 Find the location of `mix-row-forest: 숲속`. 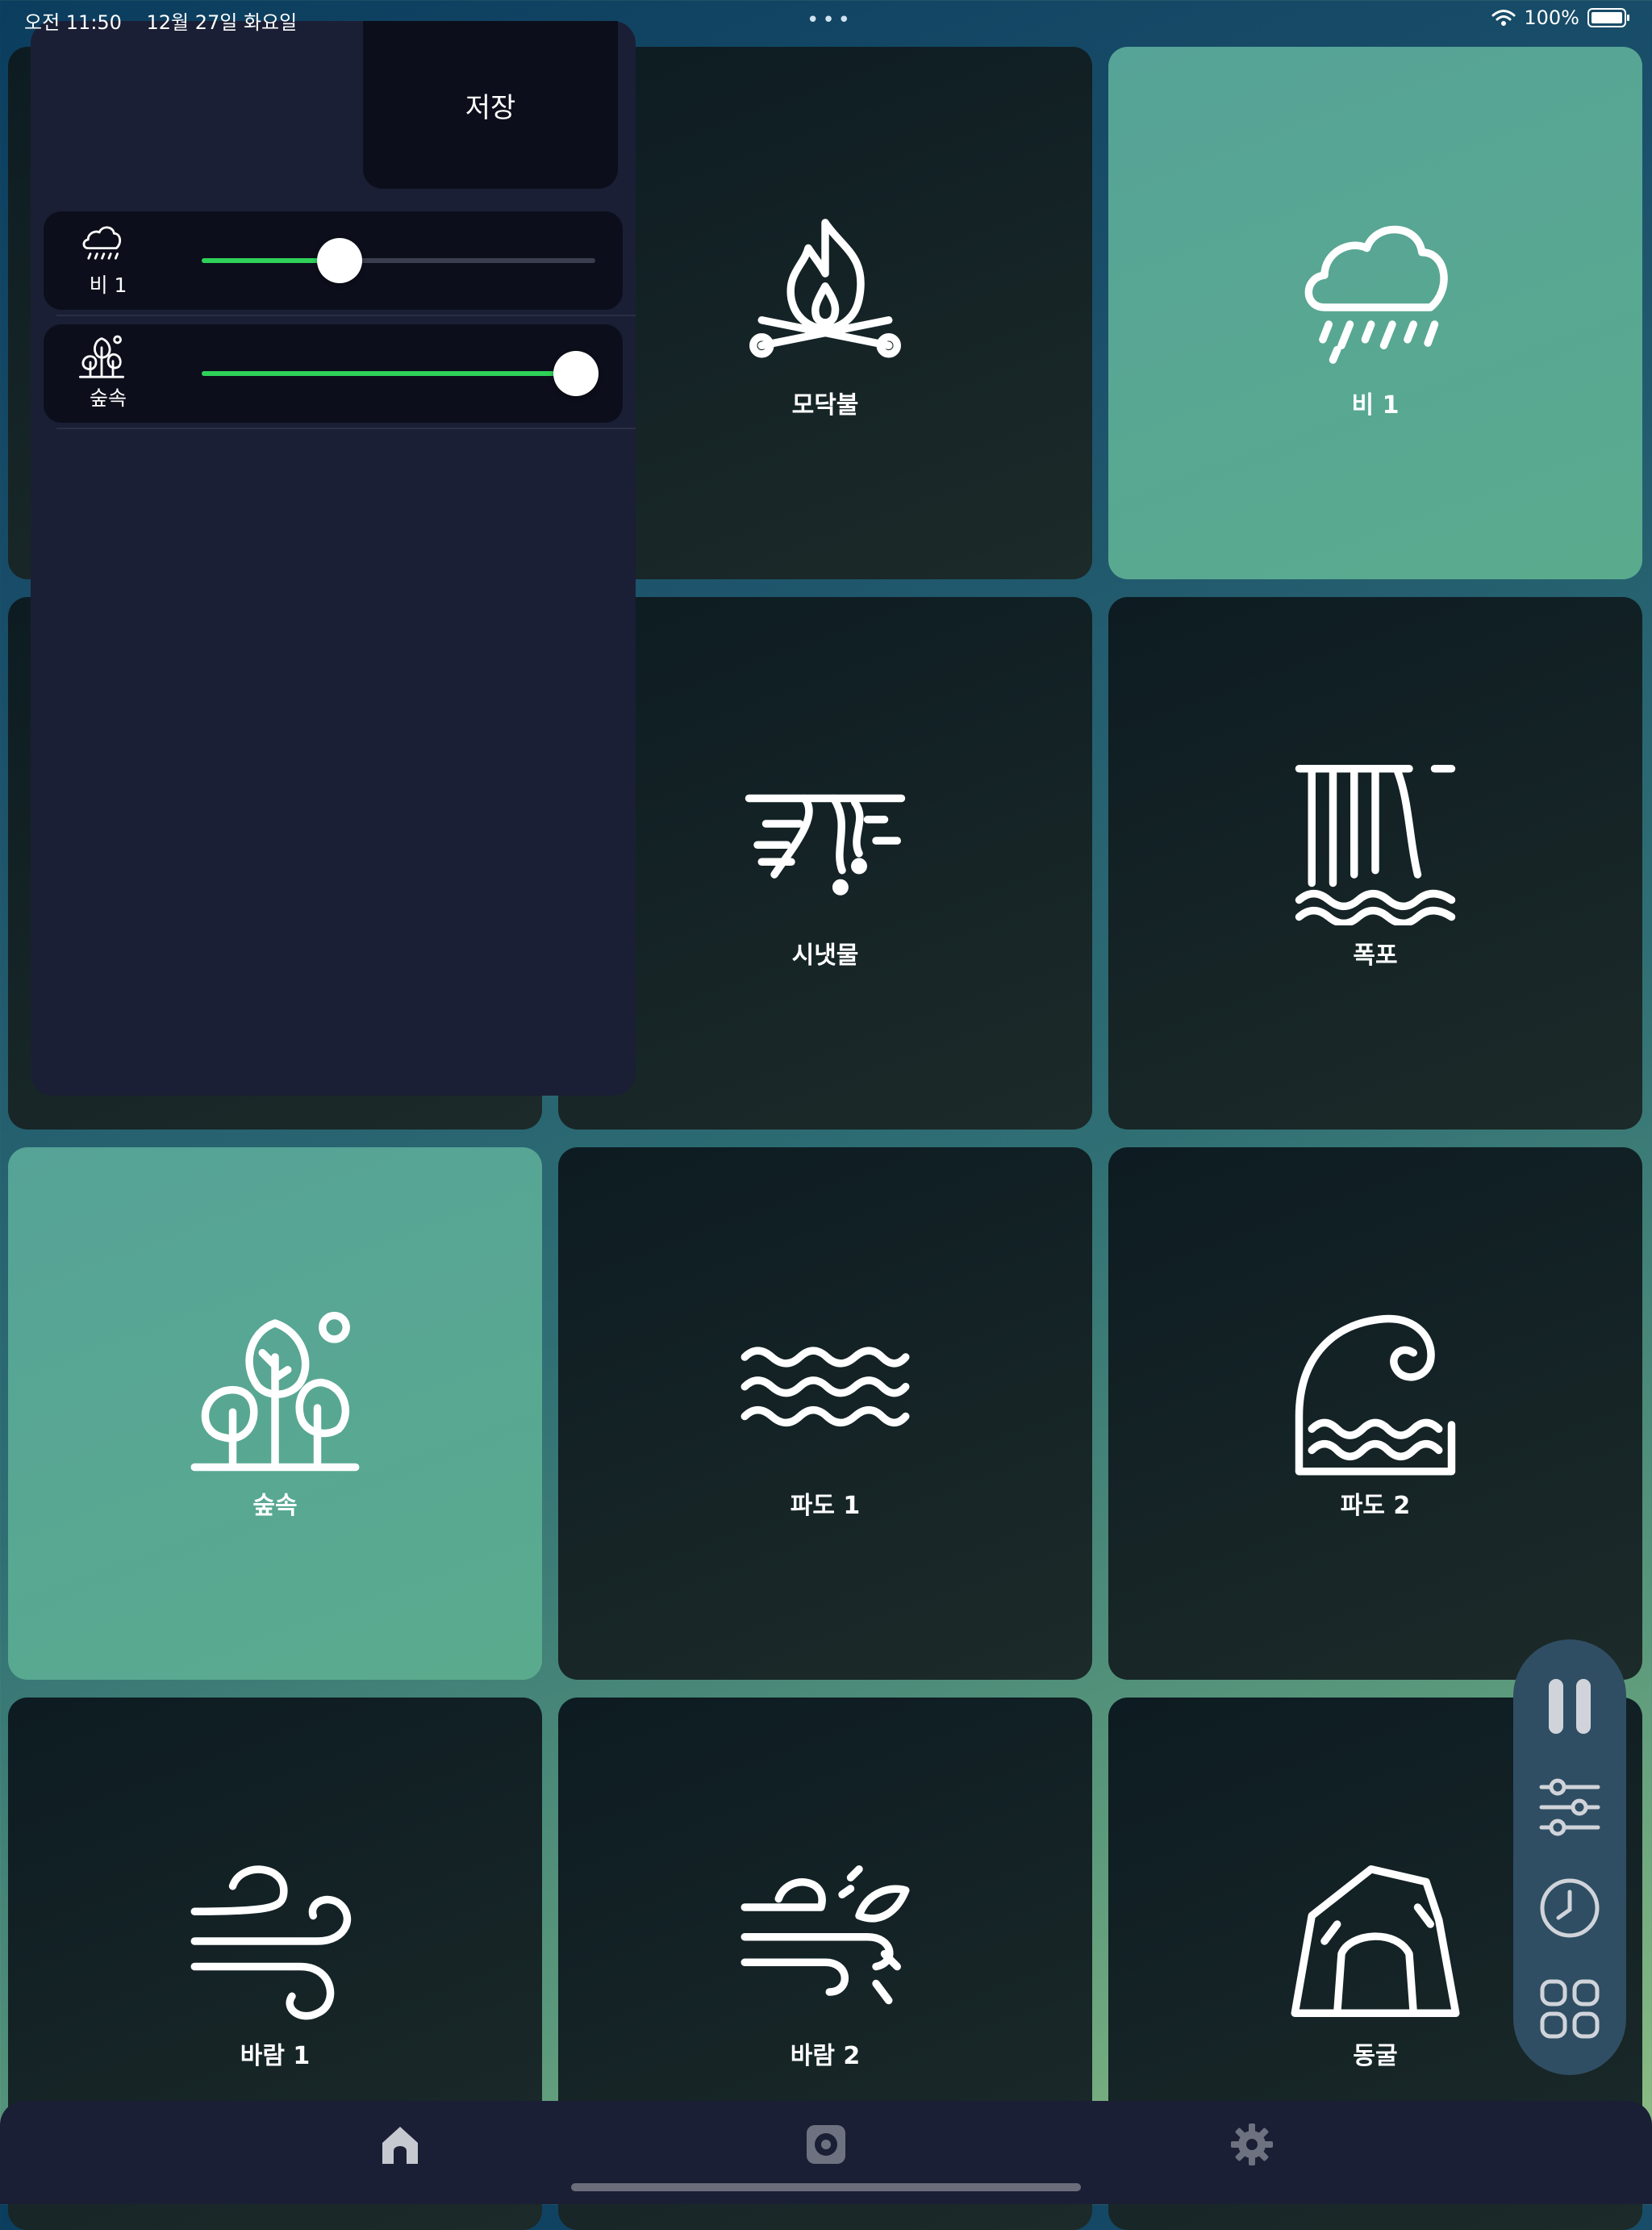

mix-row-forest: 숲속 is located at coordinates (333, 373).